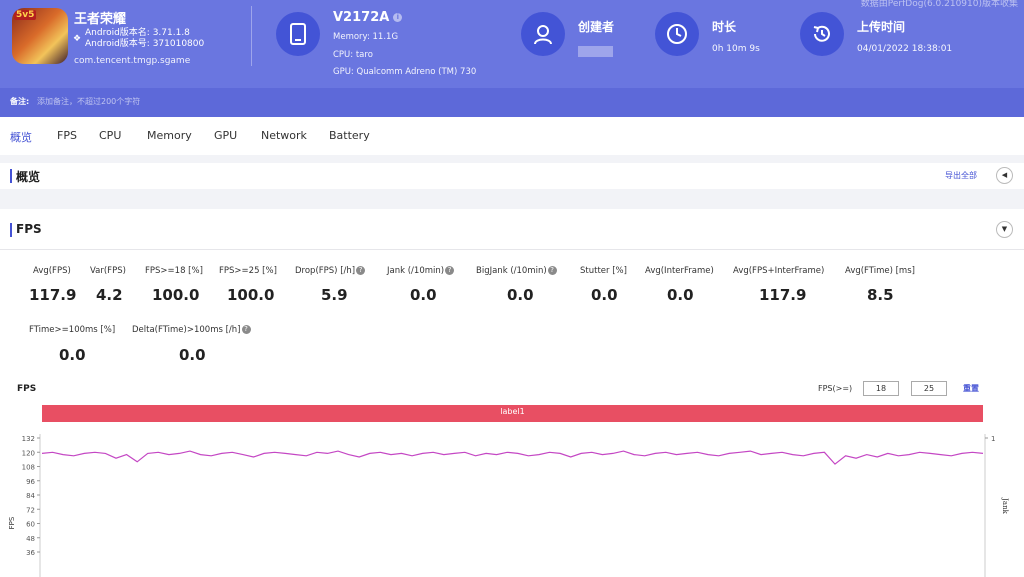 The width and height of the screenshot is (1024, 577). I want to click on stat-value: 8.5, so click(880, 295).